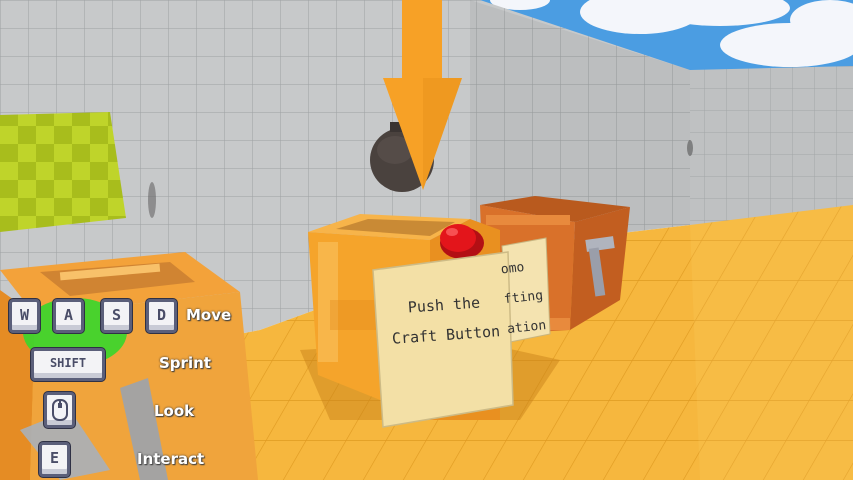 This screenshot has height=480, width=853. I want to click on key-w: W, so click(24, 316).